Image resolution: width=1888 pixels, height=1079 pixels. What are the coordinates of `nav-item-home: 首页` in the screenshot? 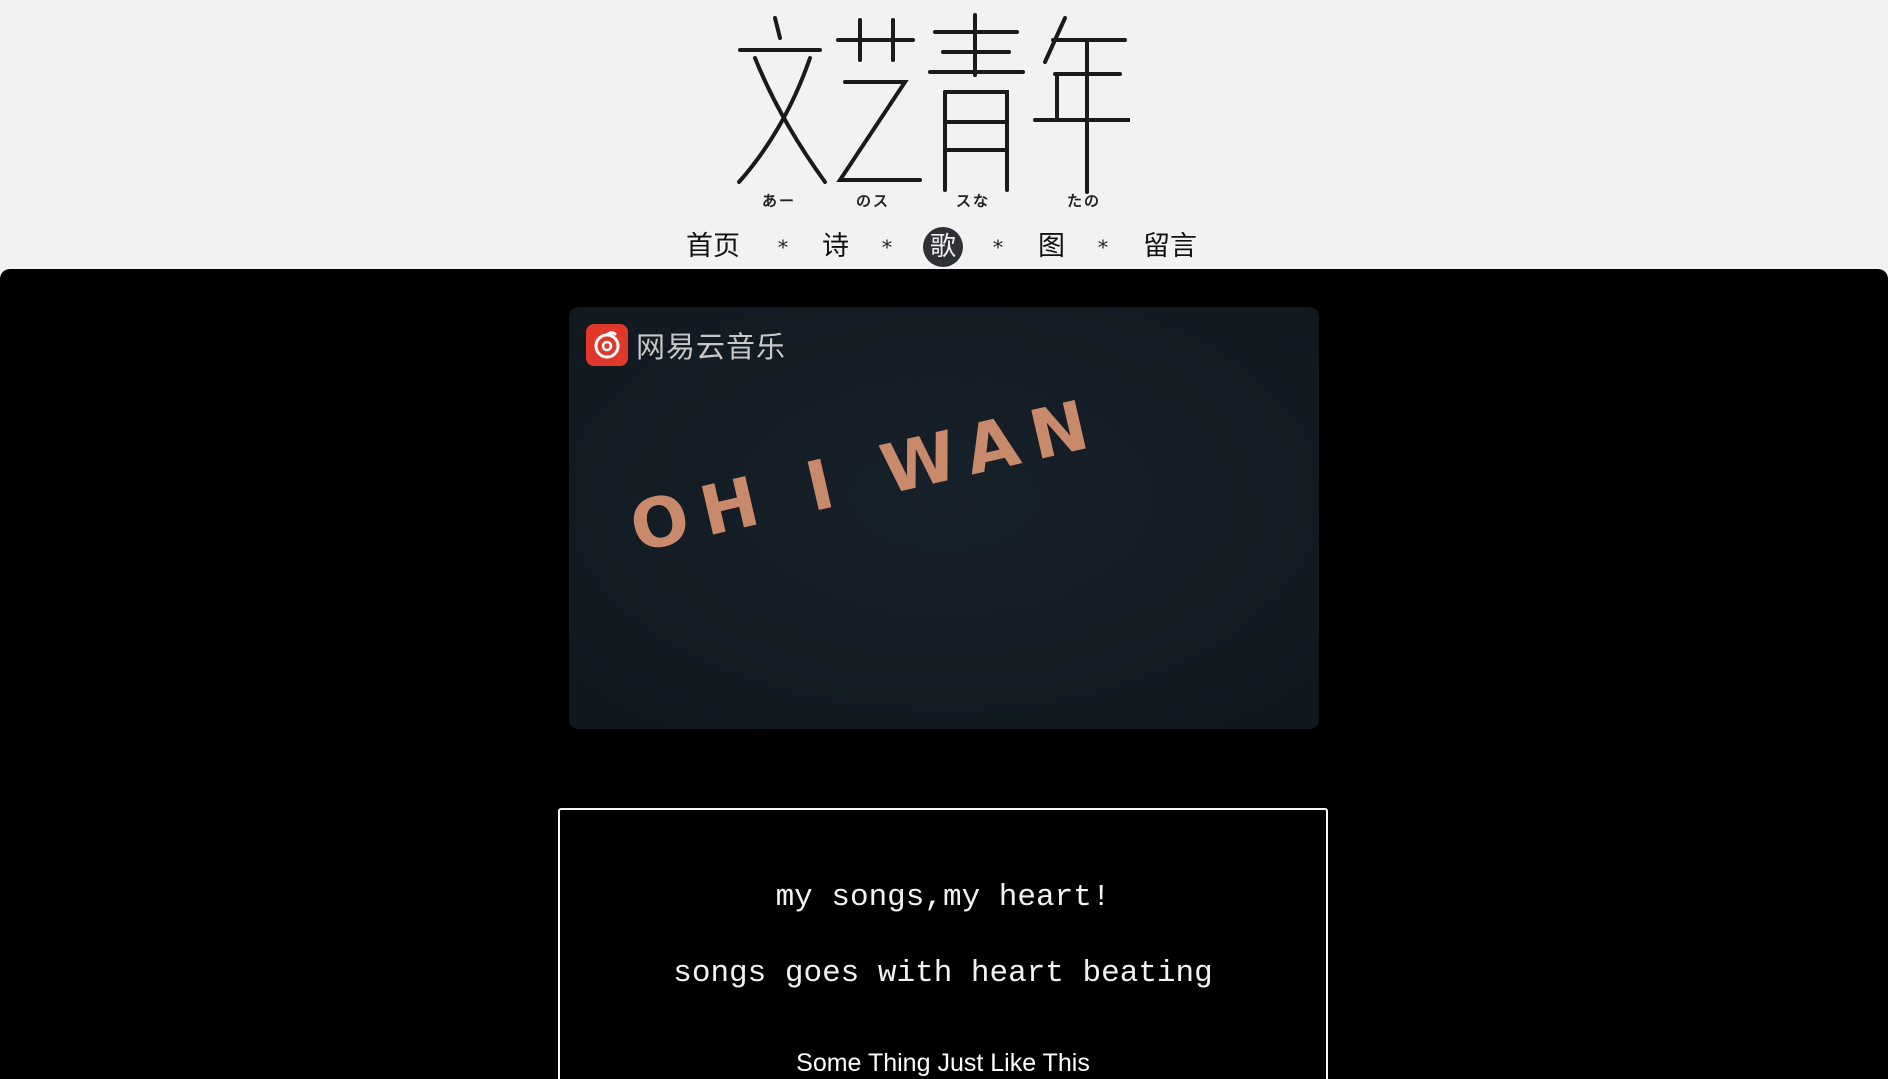 It's located at (713, 247).